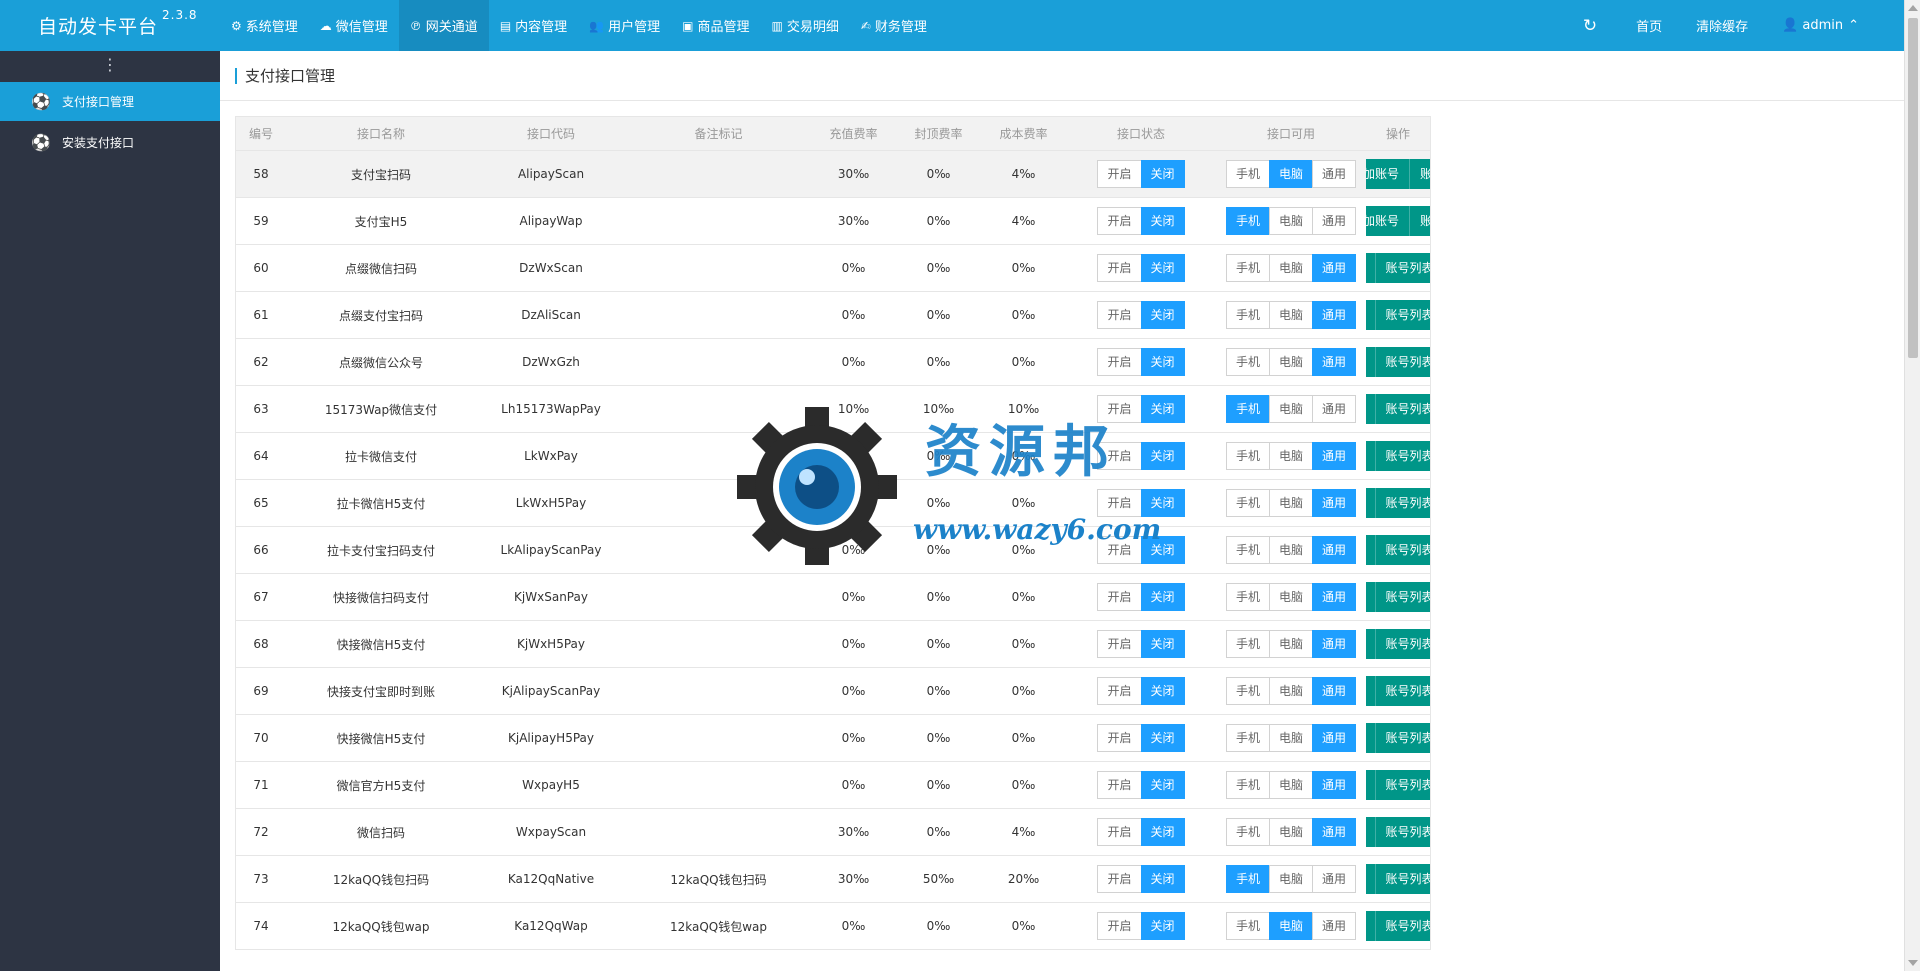 Image resolution: width=1920 pixels, height=971 pixels. What do you see at coordinates (533, 25) in the screenshot?
I see `nav-content: ▤ 内容管理` at bounding box center [533, 25].